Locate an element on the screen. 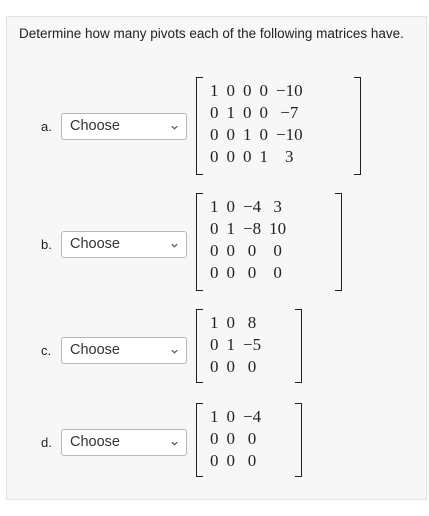  pivot-count-select-a: Choose is located at coordinates (124, 126).